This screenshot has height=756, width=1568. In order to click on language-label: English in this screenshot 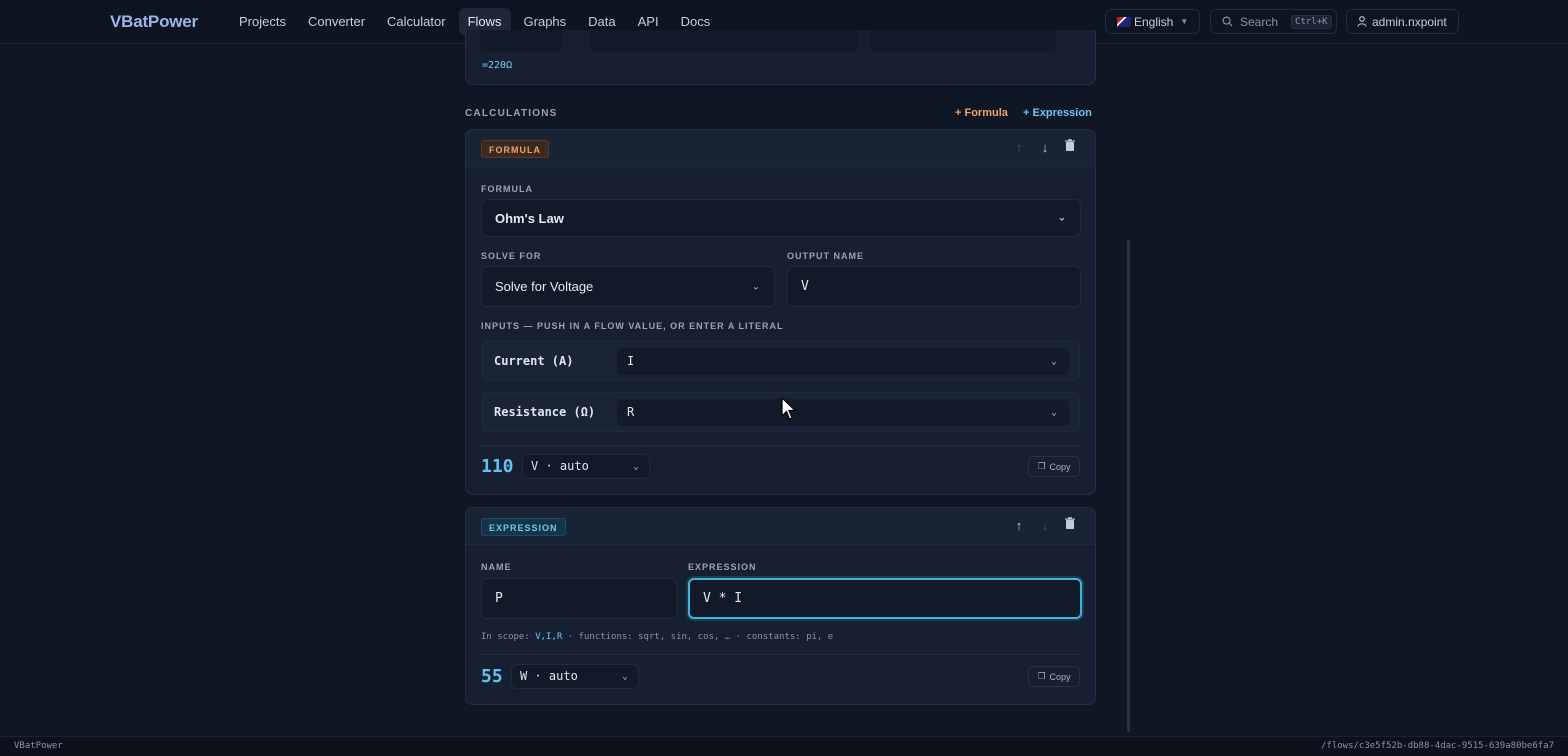, I will do `click(1154, 21)`.